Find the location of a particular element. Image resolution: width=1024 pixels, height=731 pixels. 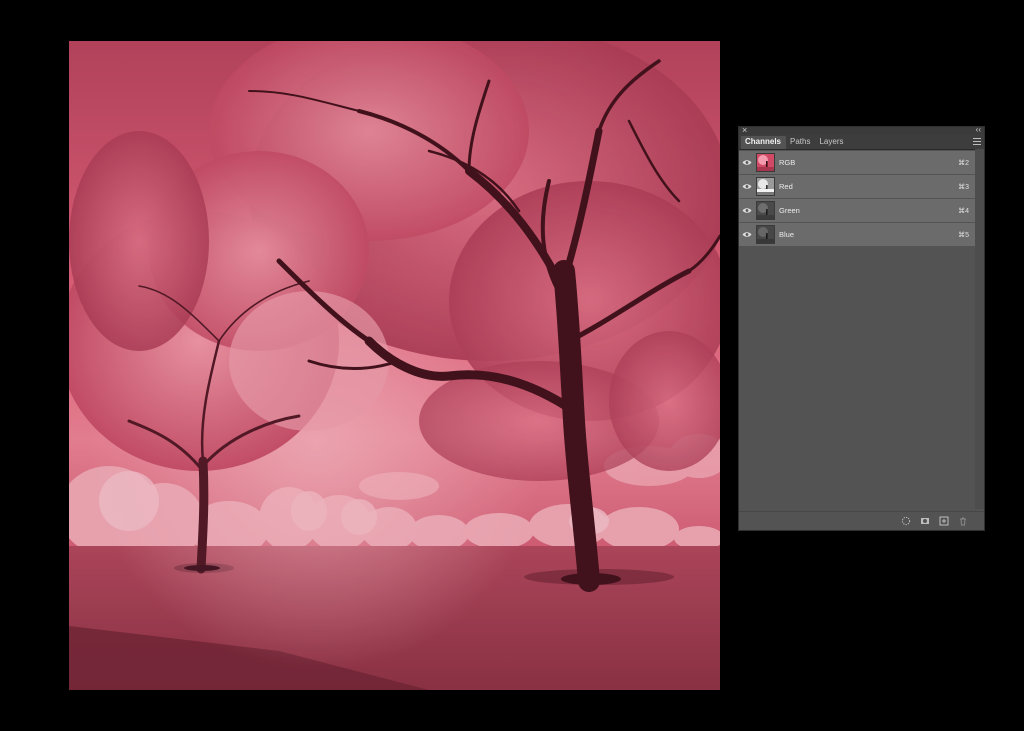

channel-row-green: Green ⌘4 is located at coordinates (857, 210).